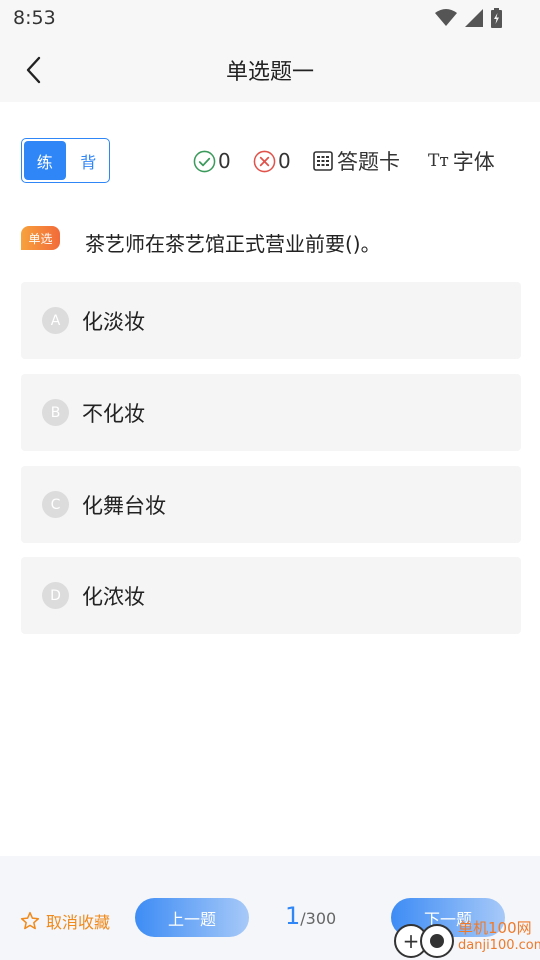  I want to click on cell-signal-icon, so click(474, 18).